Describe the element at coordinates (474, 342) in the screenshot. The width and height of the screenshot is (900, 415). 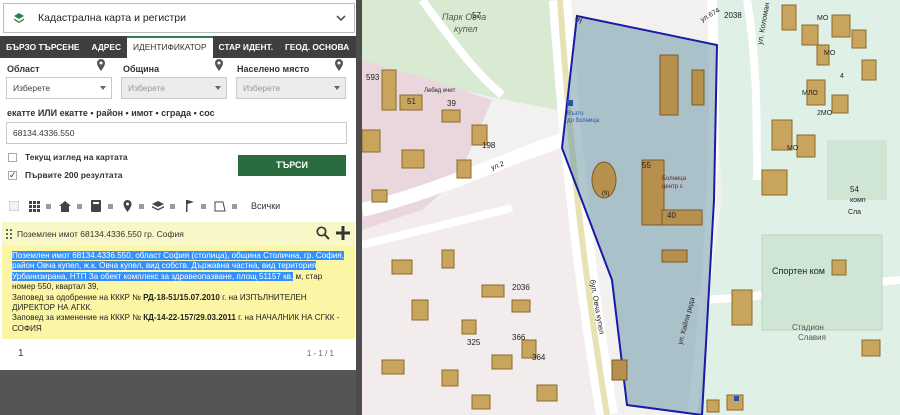
I see `parcel-number-label: 325` at that location.